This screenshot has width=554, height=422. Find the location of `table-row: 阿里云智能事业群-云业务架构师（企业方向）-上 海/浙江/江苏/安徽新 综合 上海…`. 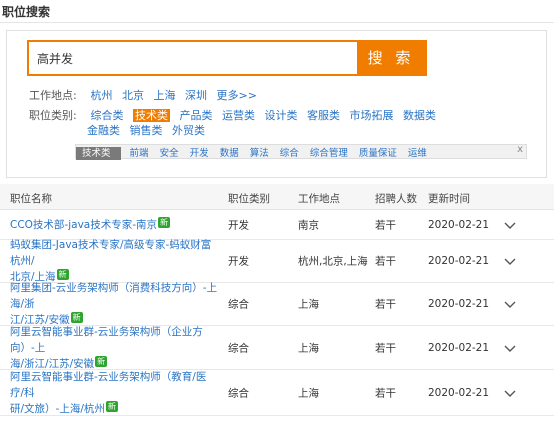

table-row: 阿里云智能事业群-云业务架构师（企业方向）-上 海/浙江/江苏/安徽新 综合 上海… is located at coordinates (277, 348).